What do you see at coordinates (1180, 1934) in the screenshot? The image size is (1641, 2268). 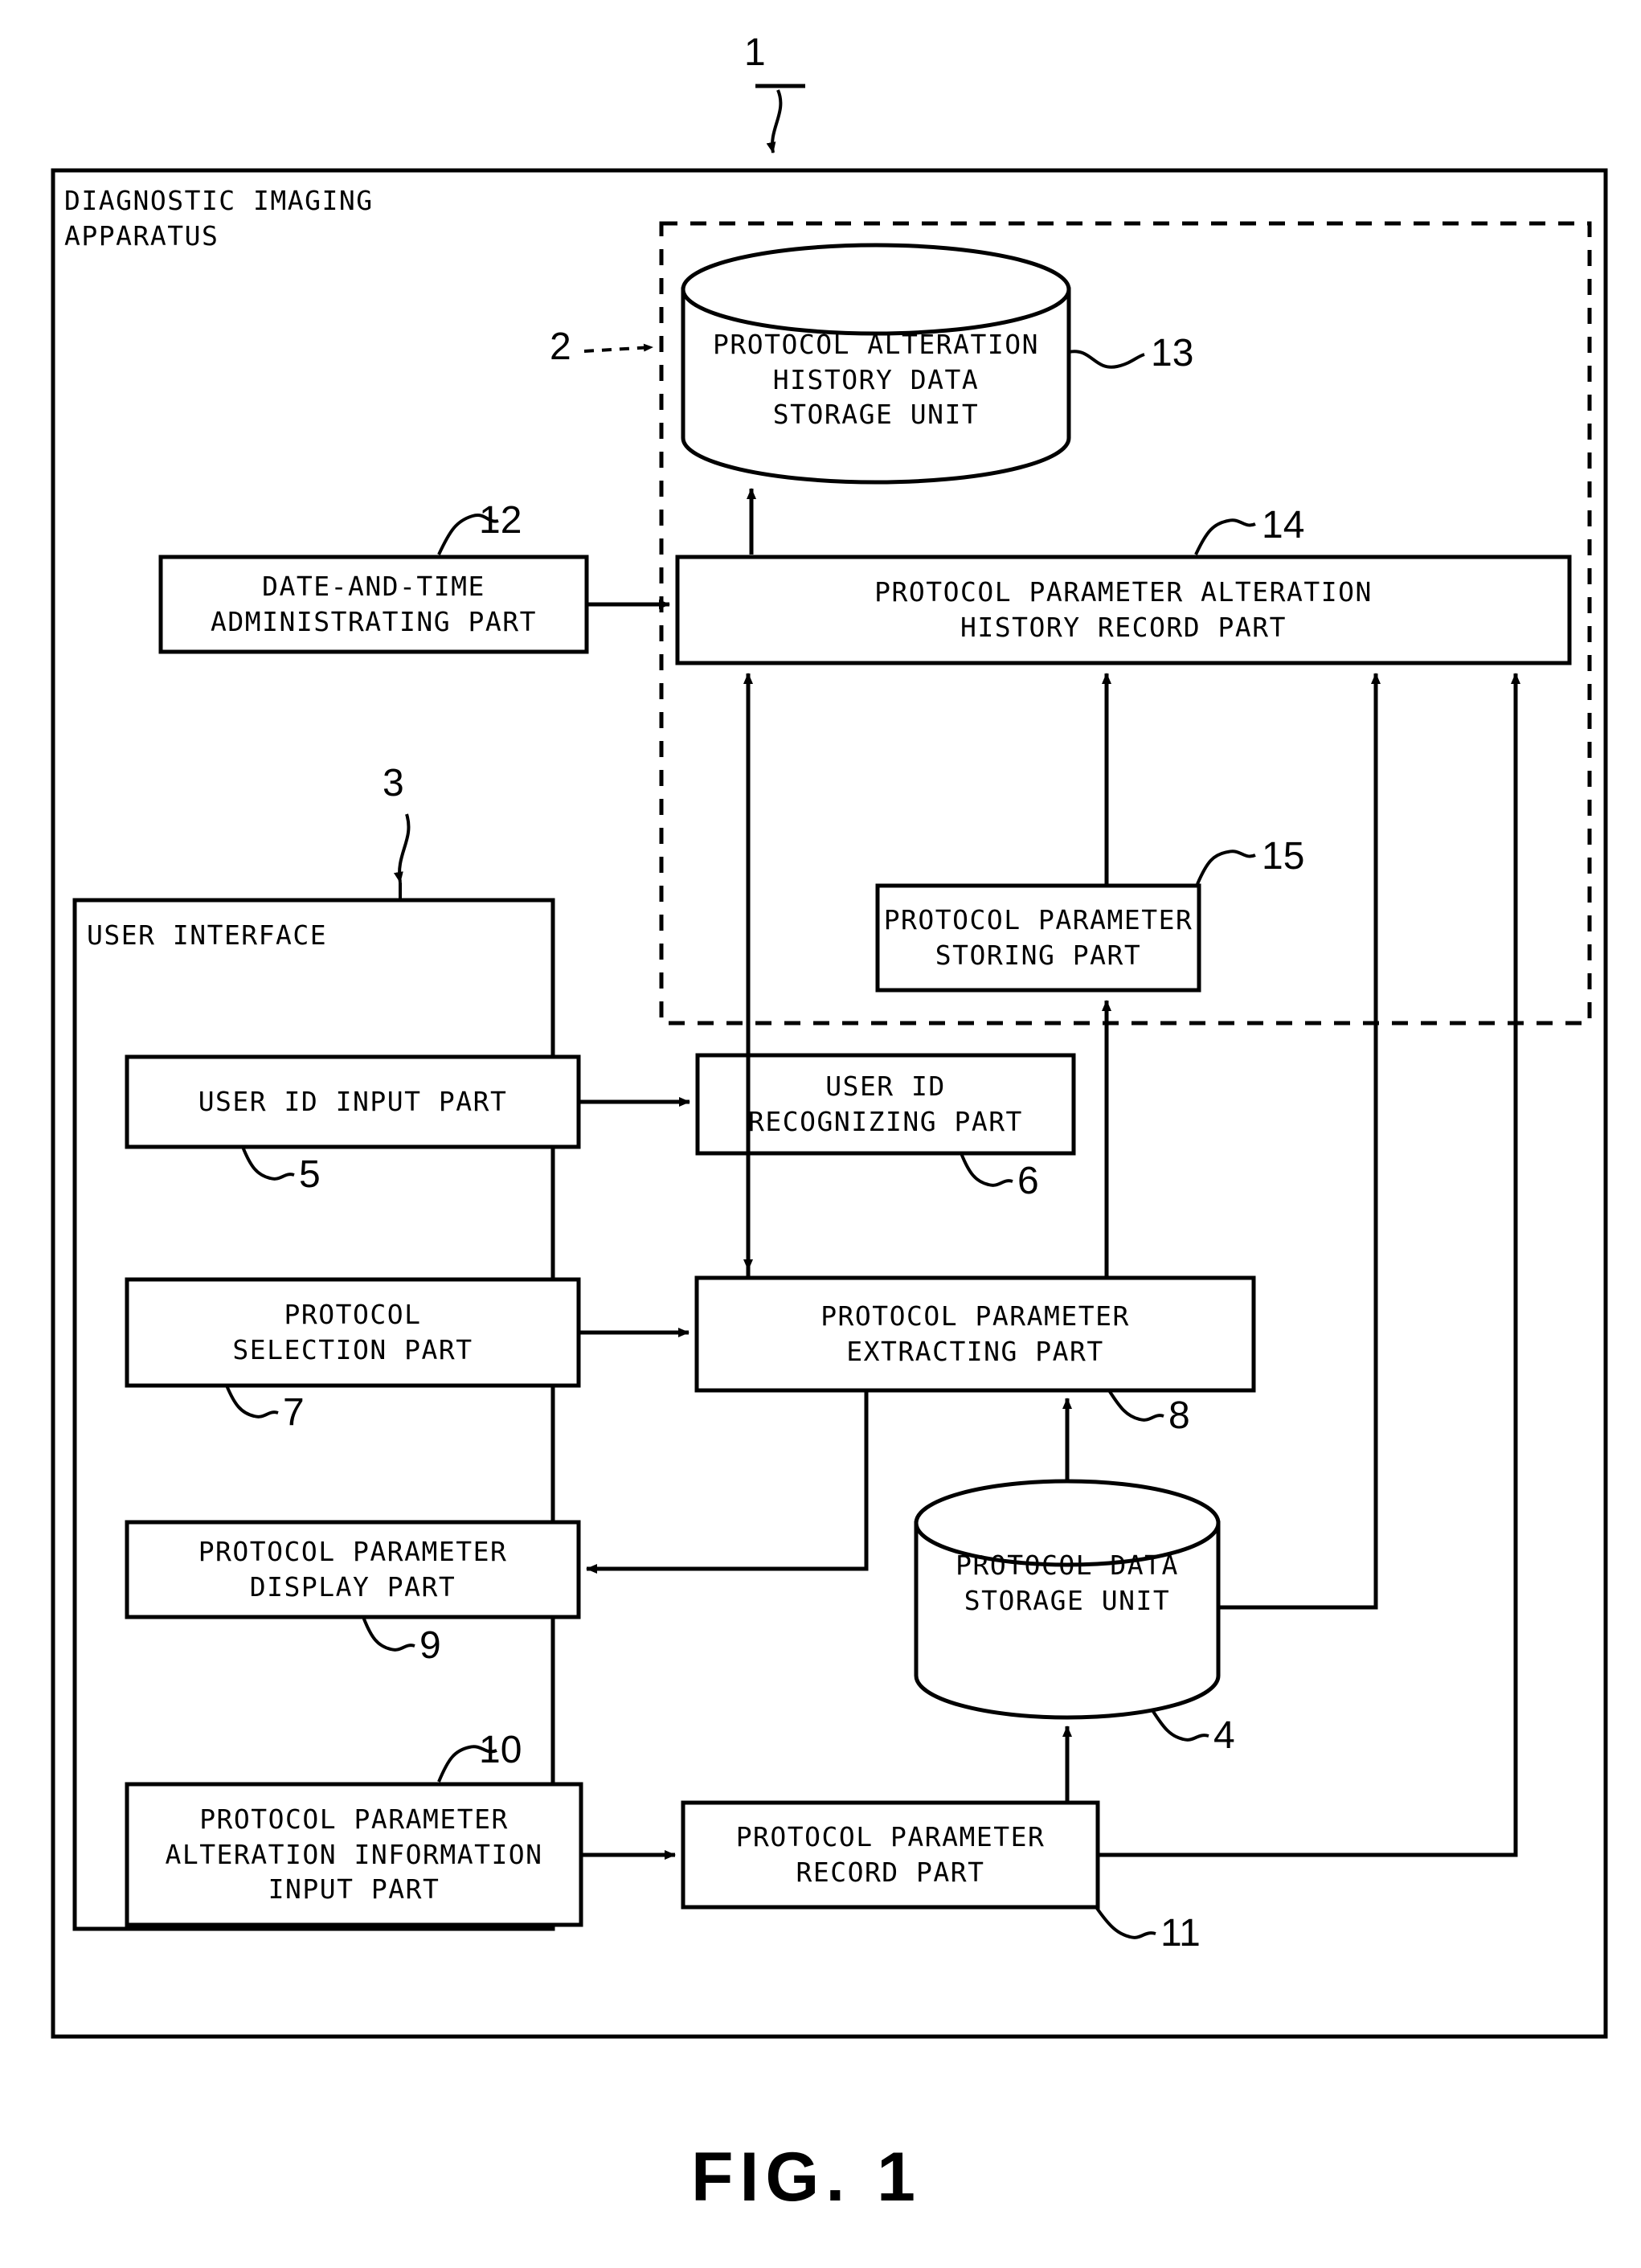 I see `reference-numeral-11: 11` at bounding box center [1180, 1934].